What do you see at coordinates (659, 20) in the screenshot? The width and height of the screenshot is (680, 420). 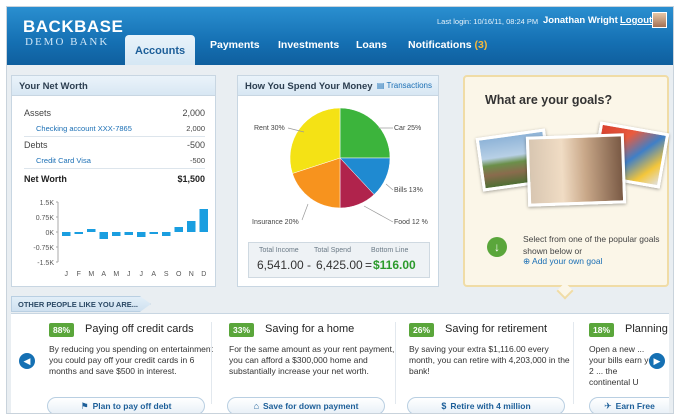 I see `avatar` at bounding box center [659, 20].